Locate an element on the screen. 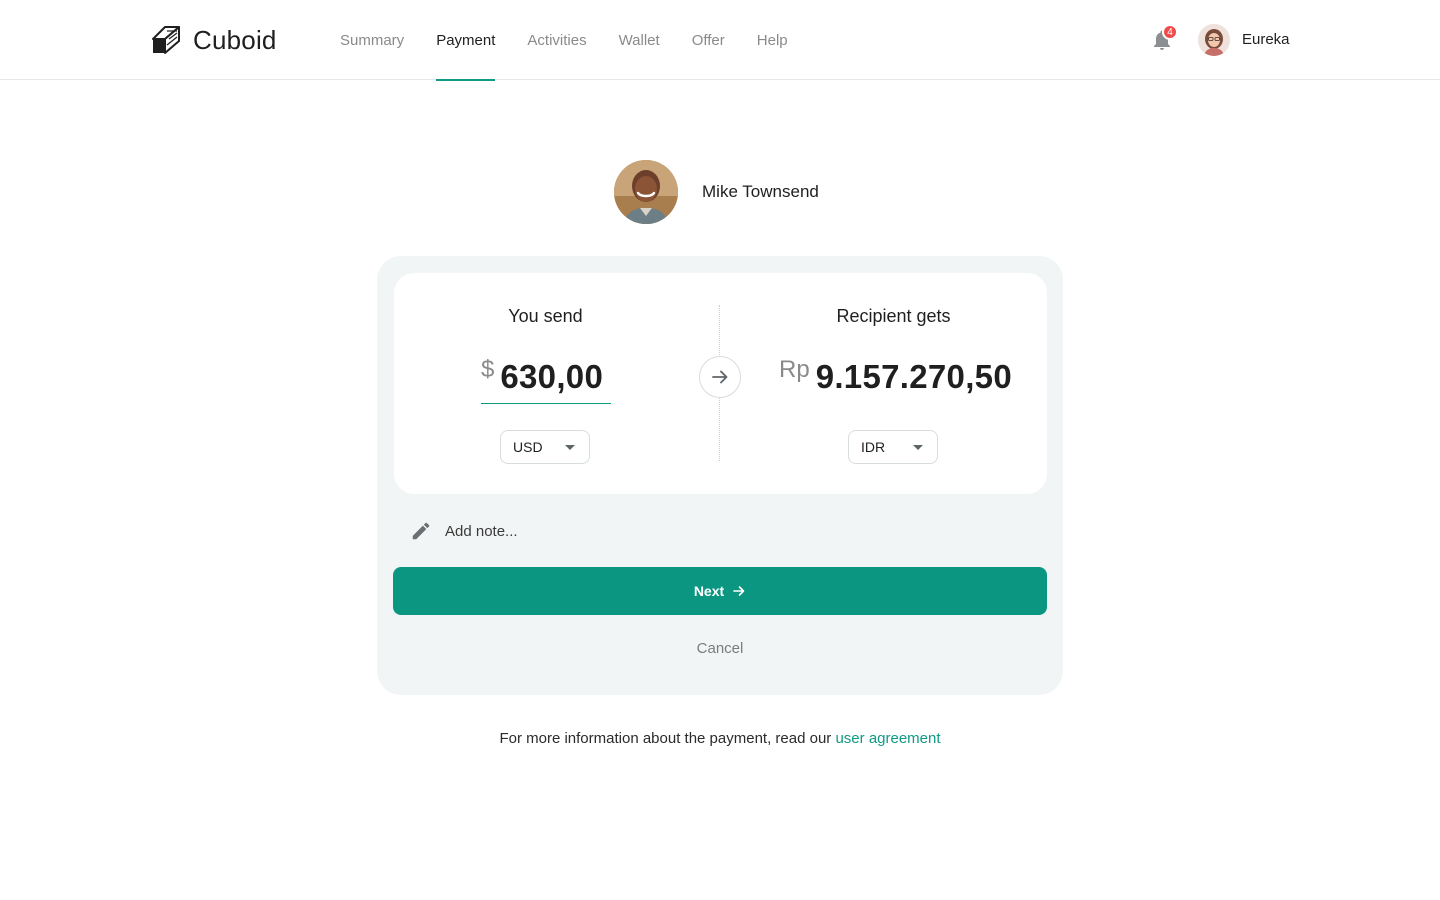 This screenshot has height=900, width=1440. user-avatar-image is located at coordinates (1214, 40).